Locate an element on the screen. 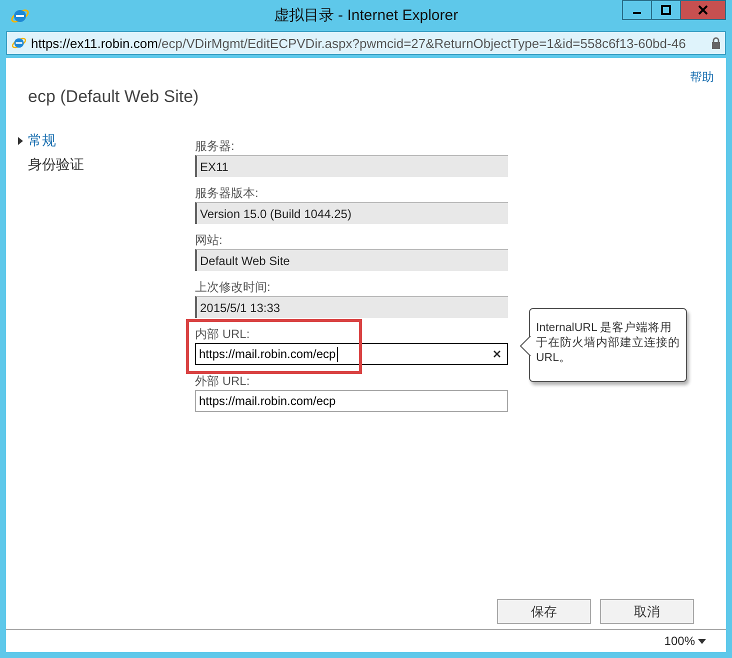  close-button is located at coordinates (703, 10).